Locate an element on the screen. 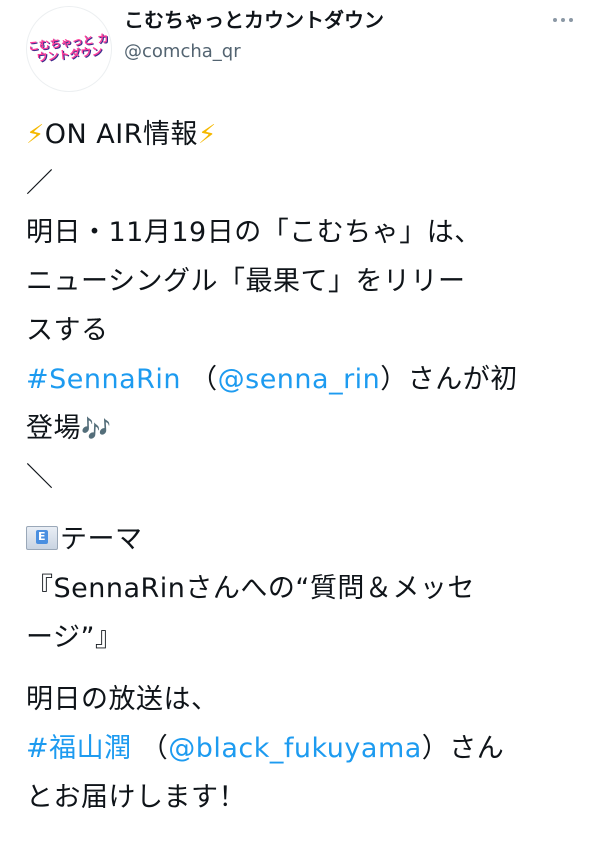 Image resolution: width=600 pixels, height=862 pixels. tweet-header: こむちゃっと カウントダウン こむちゃっとカウントダウン @comcha_qr is located at coordinates (300, 48).